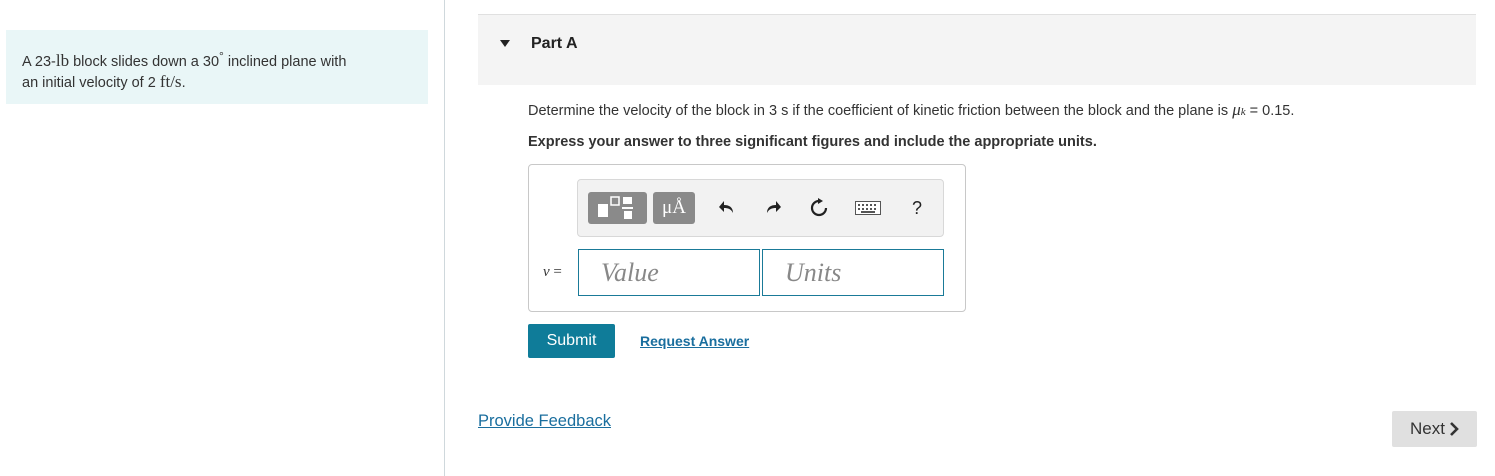 The height and width of the screenshot is (476, 1495). What do you see at coordinates (444, 238) in the screenshot?
I see `column-divider` at bounding box center [444, 238].